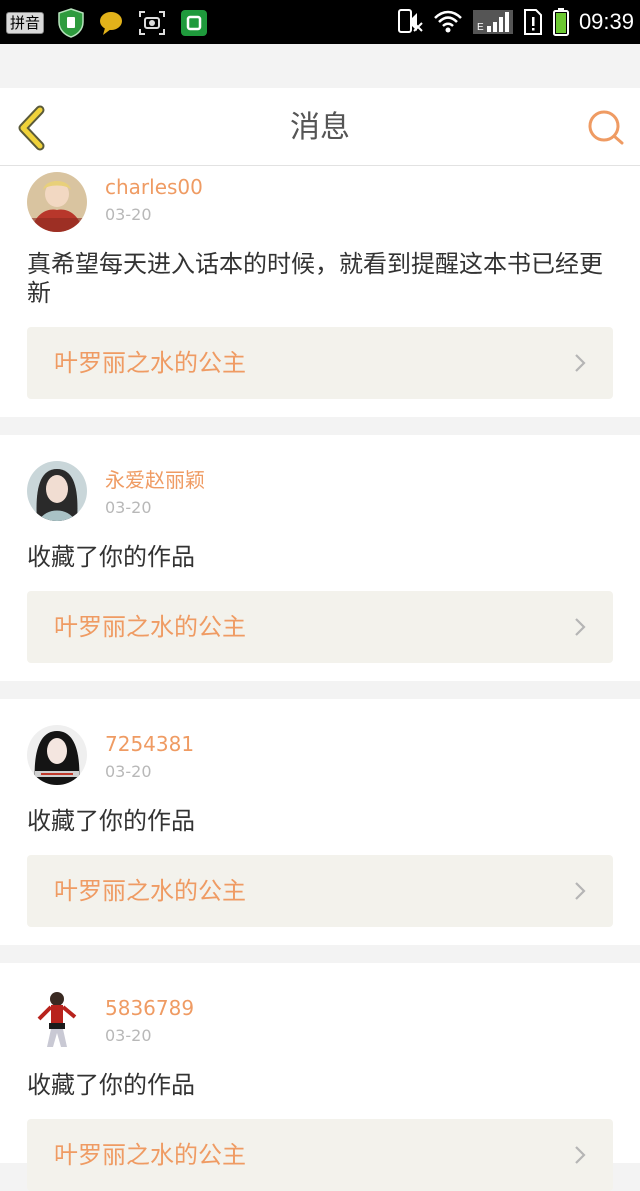 The width and height of the screenshot is (640, 1191). Describe the element at coordinates (154, 187) in the screenshot. I see `username: charles00` at that location.